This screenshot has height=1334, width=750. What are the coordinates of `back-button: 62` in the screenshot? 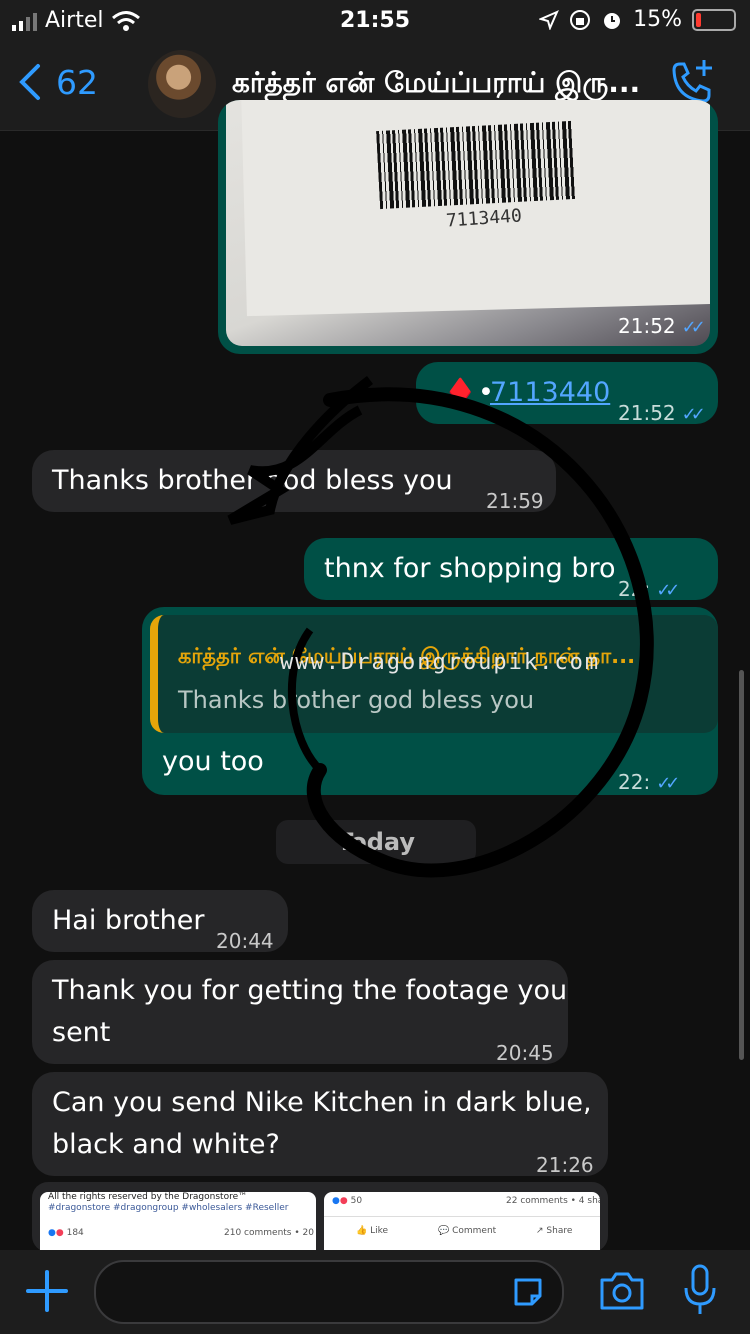 It's located at (57, 82).